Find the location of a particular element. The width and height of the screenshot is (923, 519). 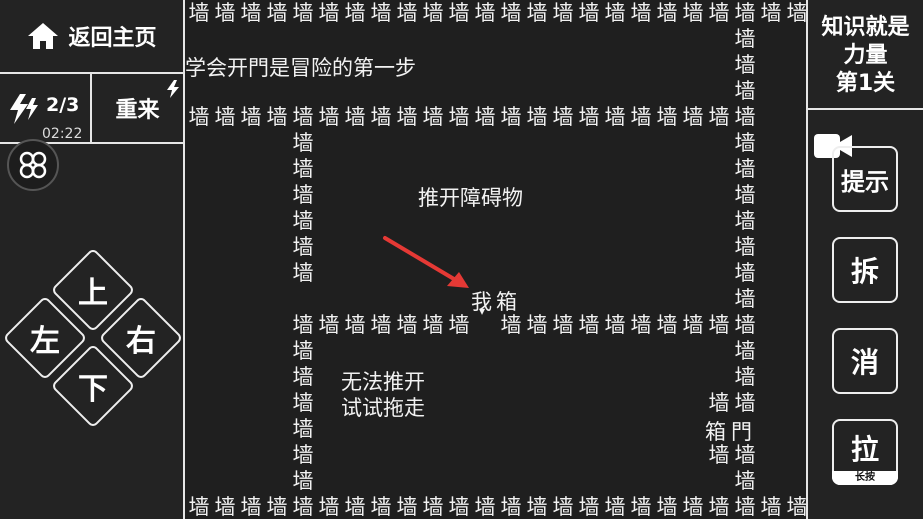

level-name-line-1: 知识就是 is located at coordinates (865, 27).